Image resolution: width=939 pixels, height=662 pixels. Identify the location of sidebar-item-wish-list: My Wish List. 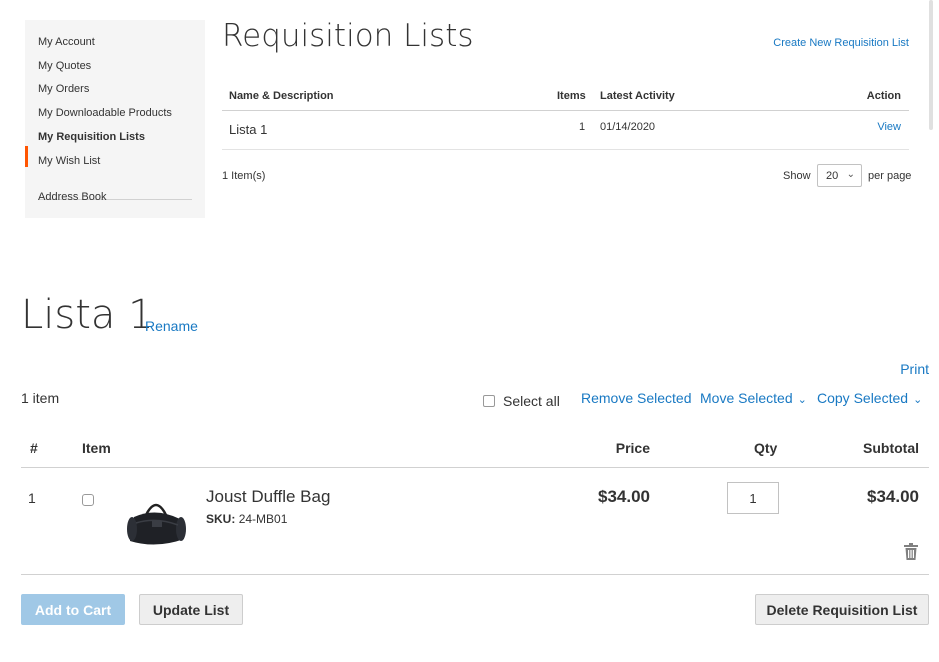
(69, 161).